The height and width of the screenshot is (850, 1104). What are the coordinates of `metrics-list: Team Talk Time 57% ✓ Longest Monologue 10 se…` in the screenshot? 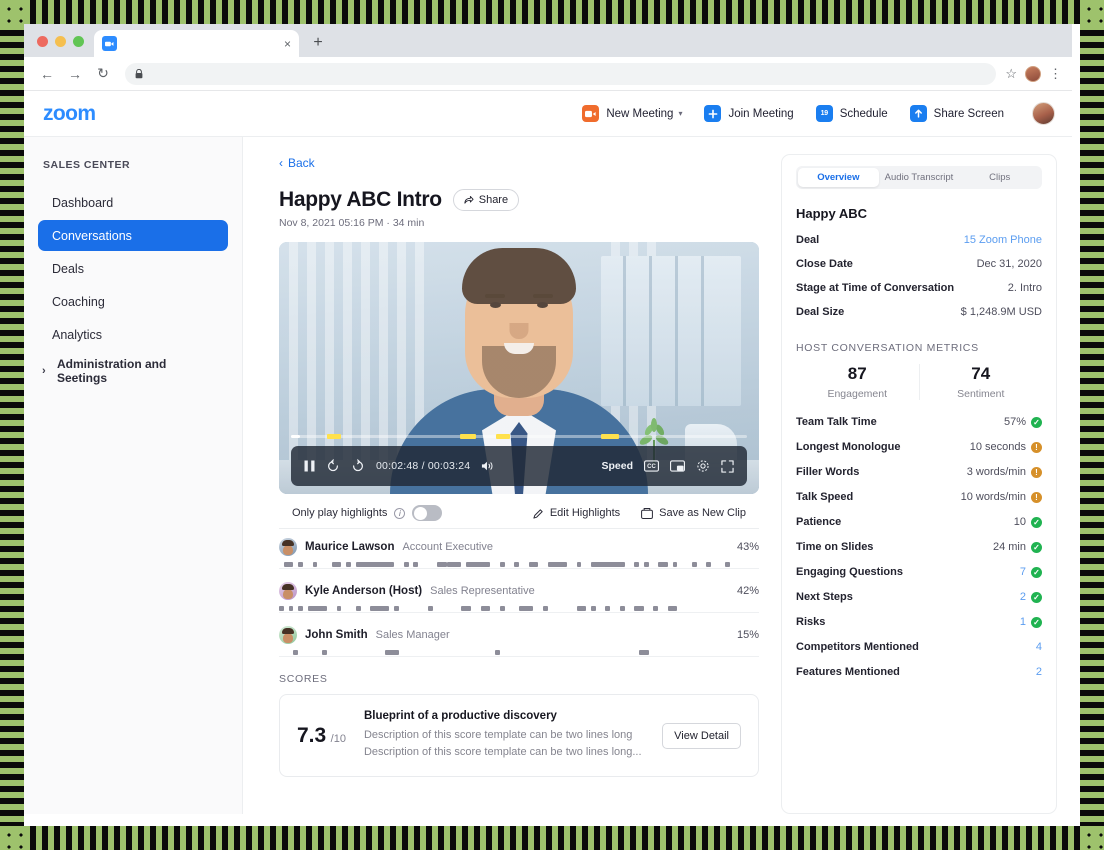 It's located at (919, 547).